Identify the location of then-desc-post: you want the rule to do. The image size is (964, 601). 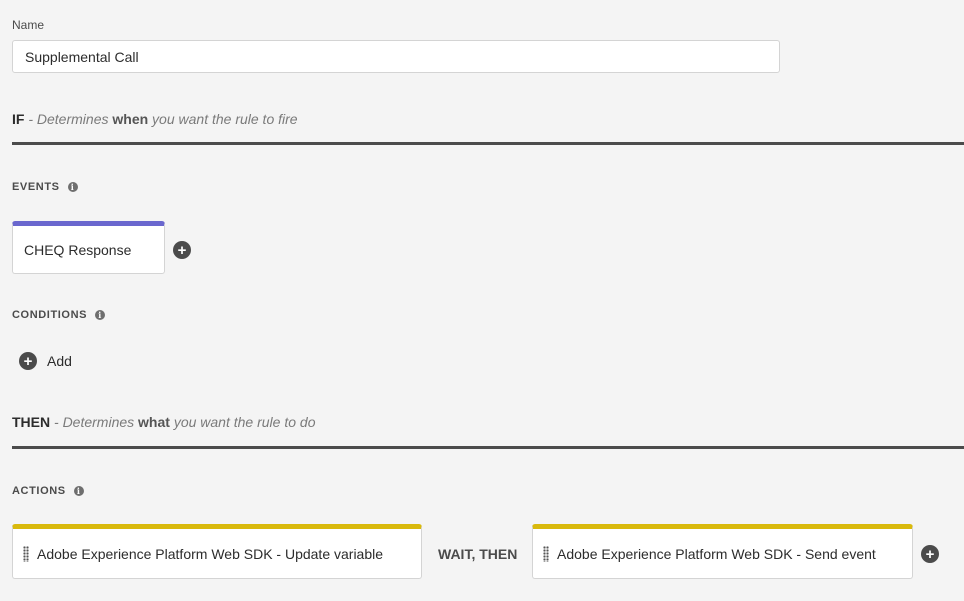
(242, 422).